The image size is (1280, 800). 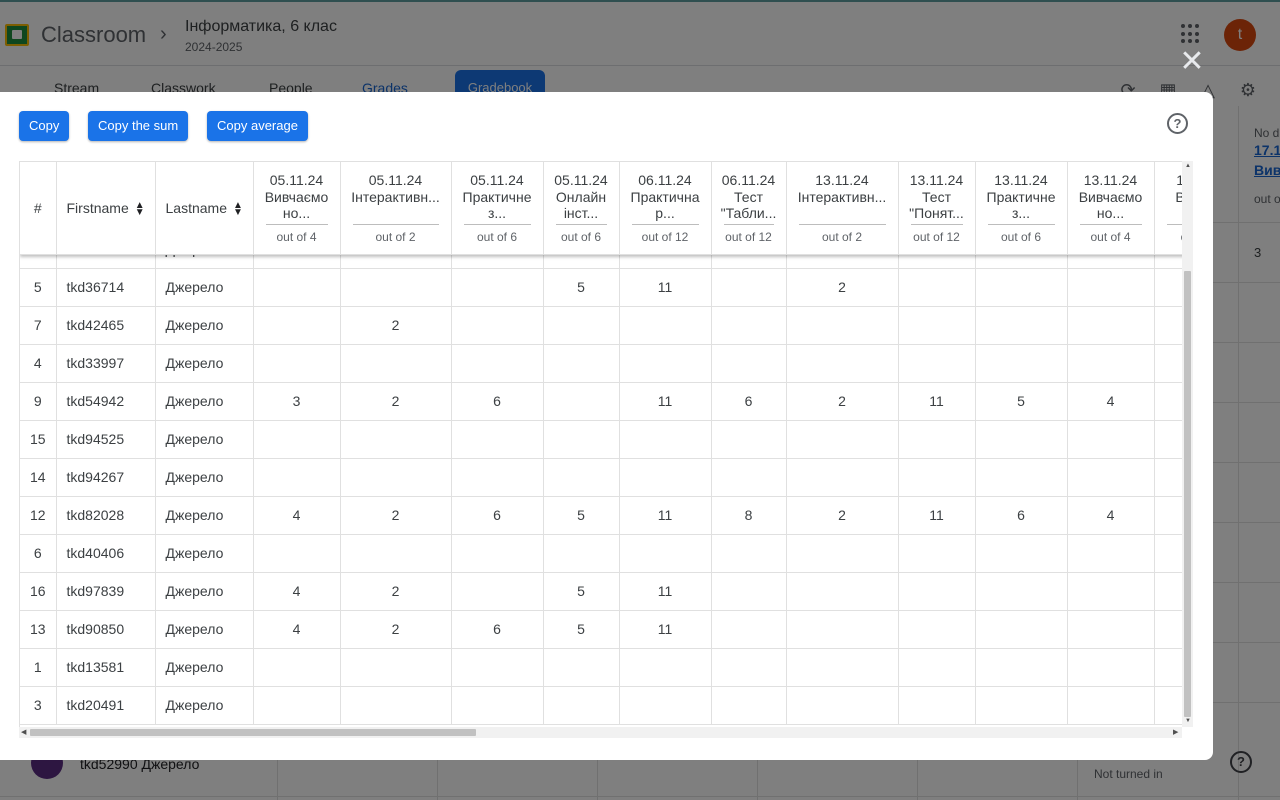 What do you see at coordinates (106, 208) in the screenshot?
I see `column-header-firstname: Firstname ▲ ▼` at bounding box center [106, 208].